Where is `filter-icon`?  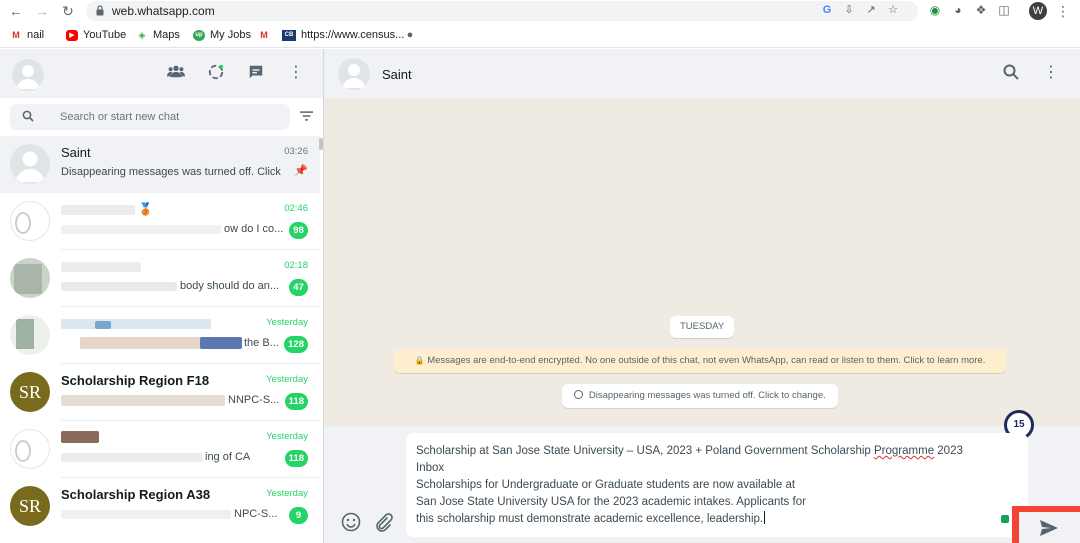 filter-icon is located at coordinates (306, 117).